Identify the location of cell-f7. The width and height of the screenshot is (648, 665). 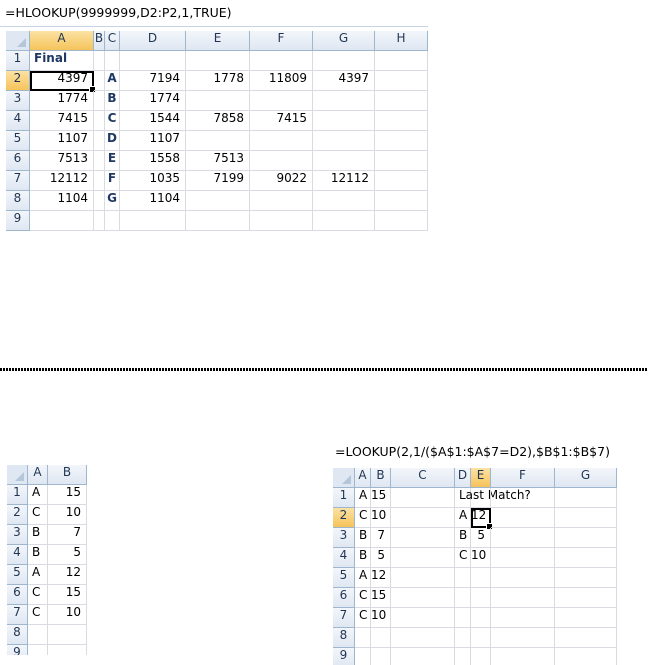
(523, 618).